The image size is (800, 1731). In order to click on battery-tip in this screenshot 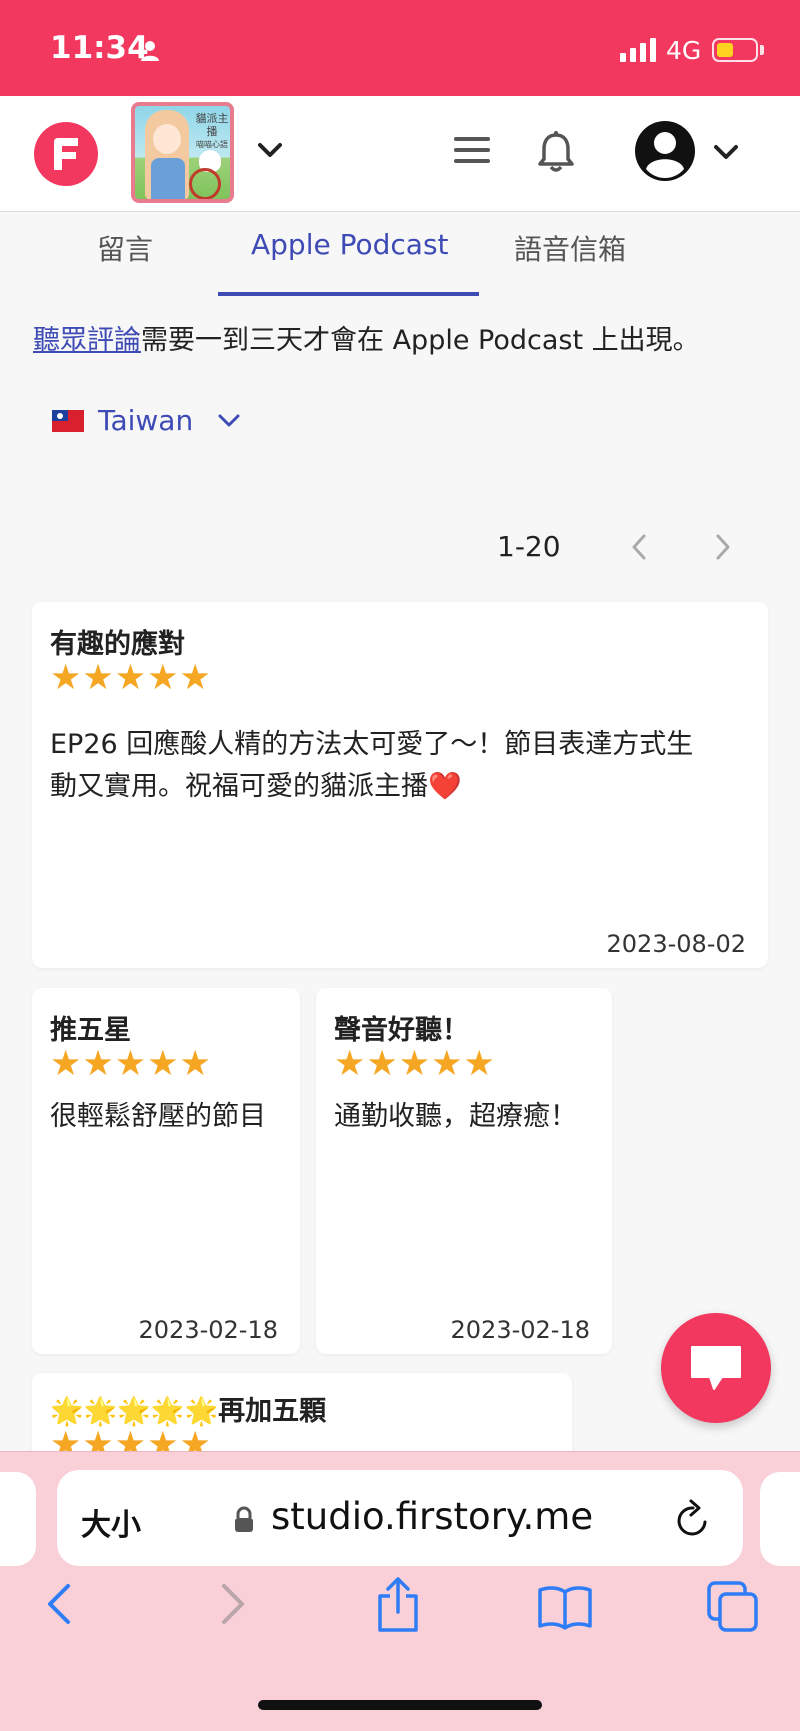, I will do `click(762, 50)`.